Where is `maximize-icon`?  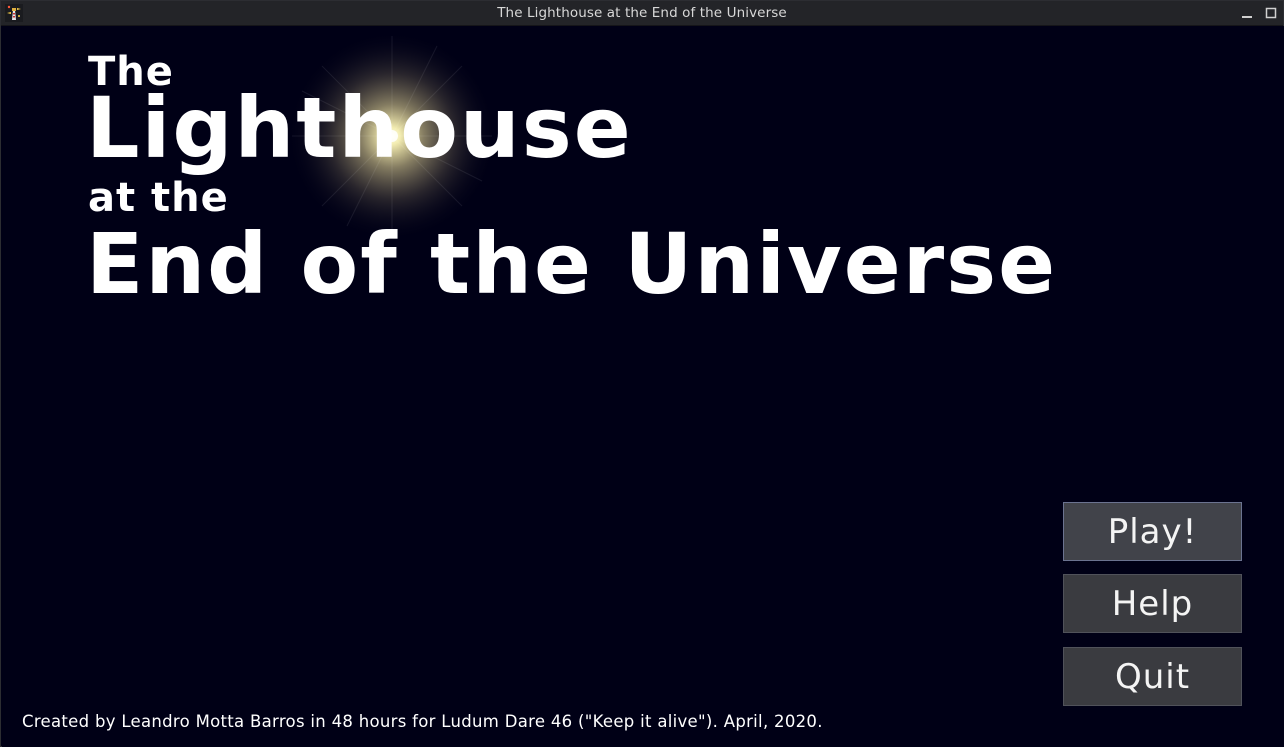
maximize-icon is located at coordinates (1271, 13).